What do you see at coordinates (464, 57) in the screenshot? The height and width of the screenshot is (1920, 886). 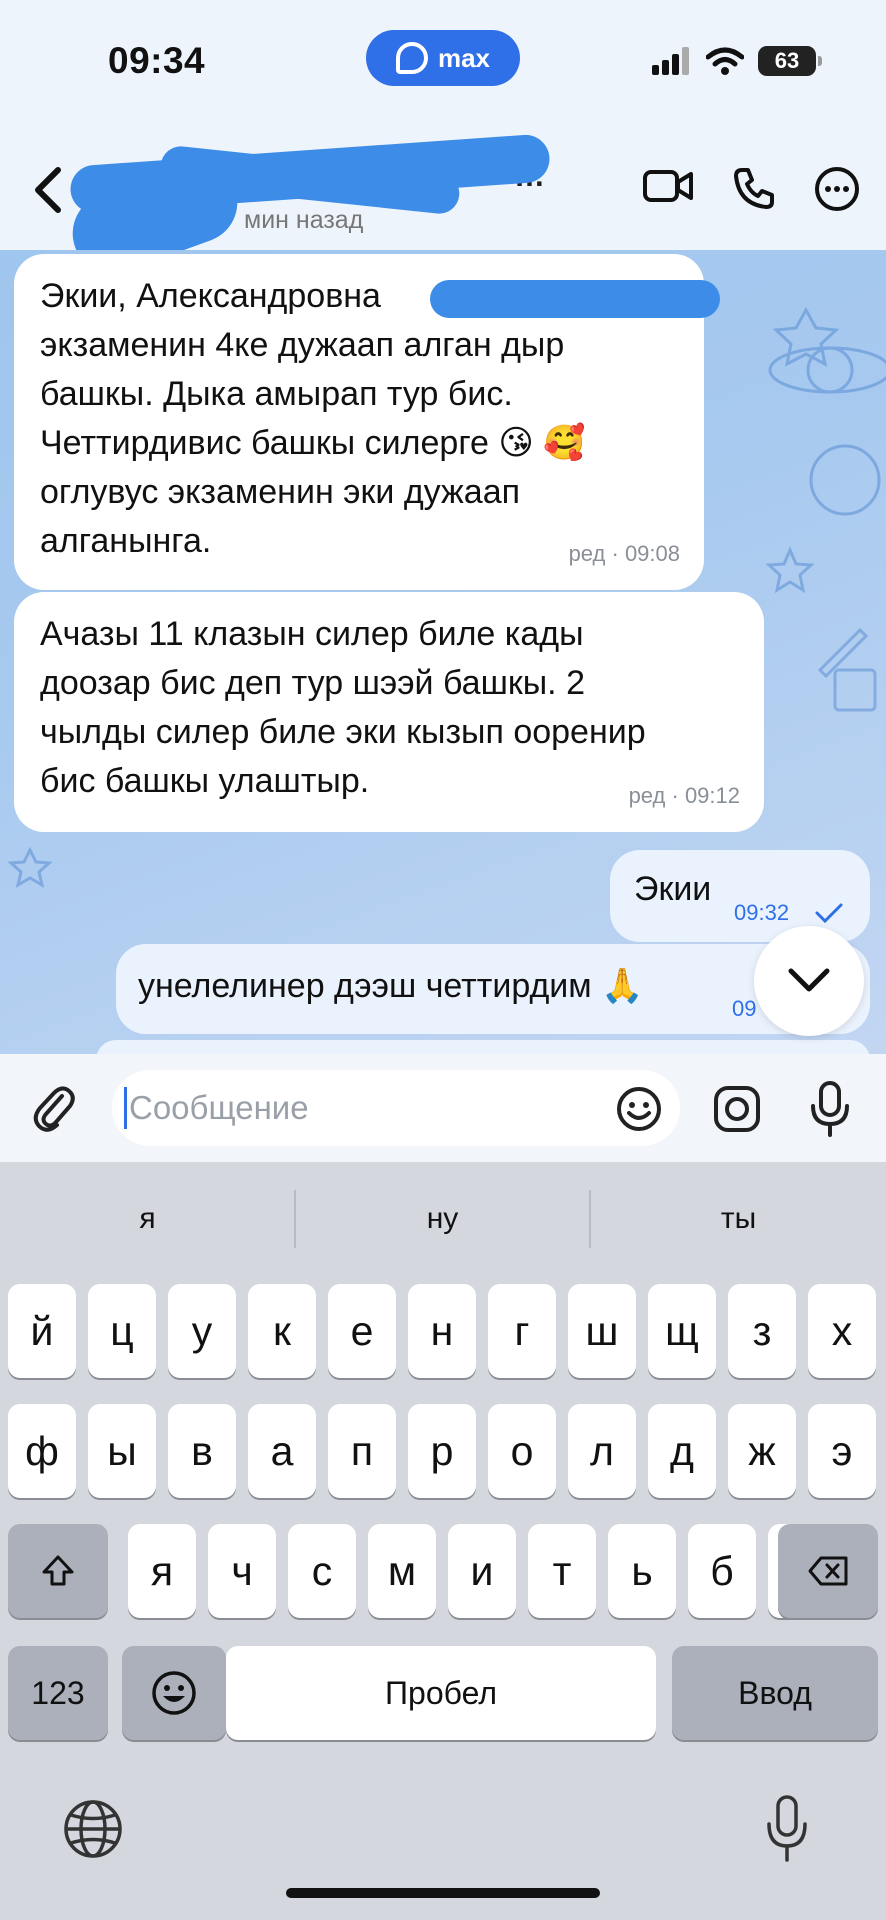 I see `max-app-label: max` at bounding box center [464, 57].